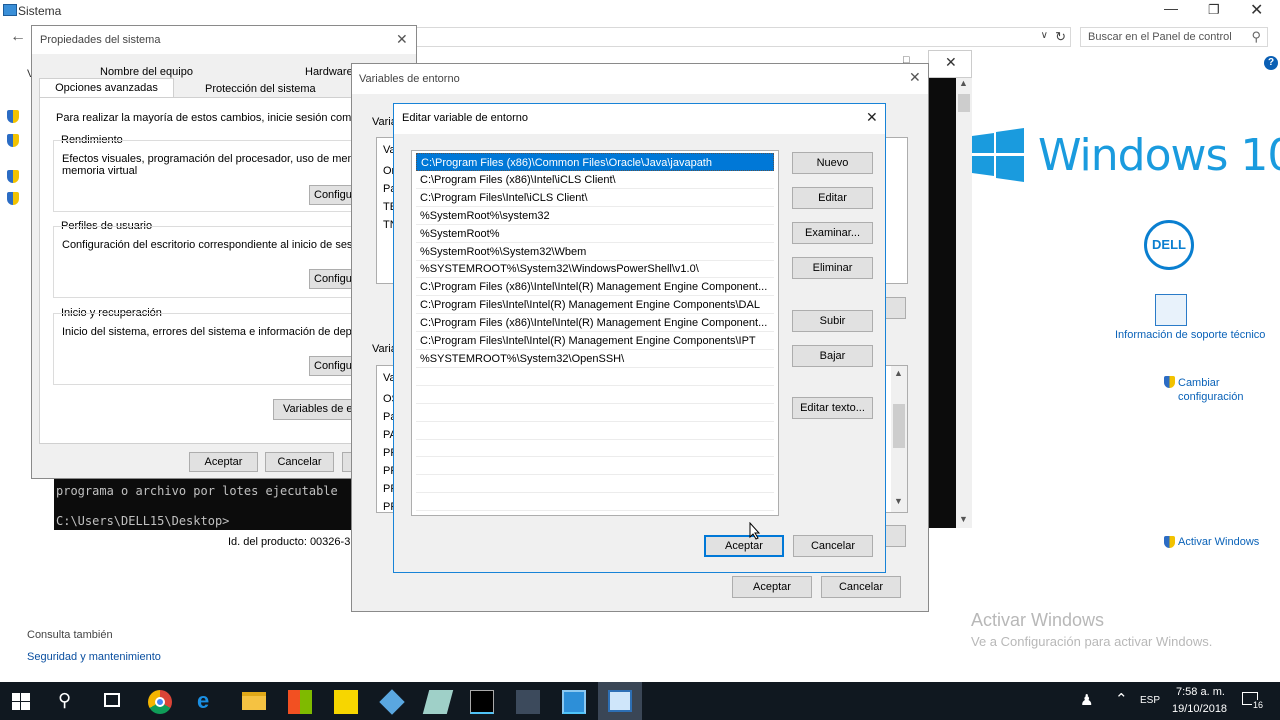 This screenshot has height=720, width=1280. Describe the element at coordinates (1121, 699) in the screenshot. I see `chevron-up-icon: ⌃` at that location.